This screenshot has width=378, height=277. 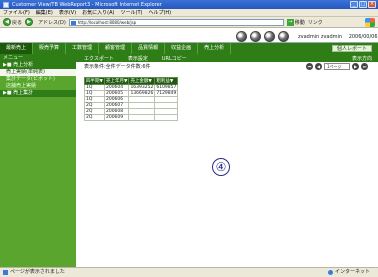 I want to click on table-row: 2Q 200609, so click(x=131, y=117).